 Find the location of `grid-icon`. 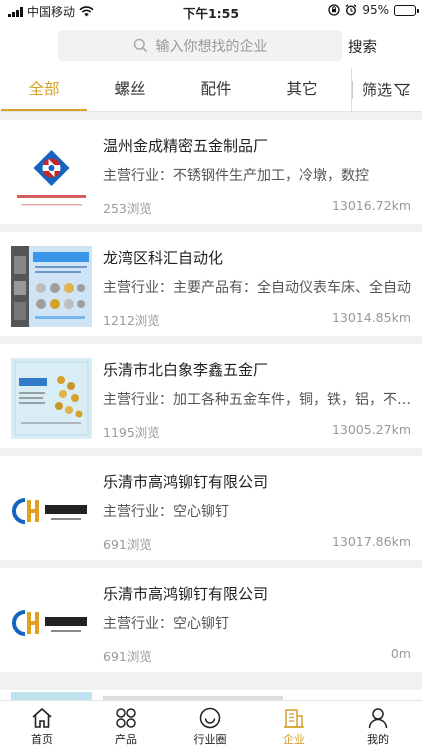

grid-icon is located at coordinates (126, 718).